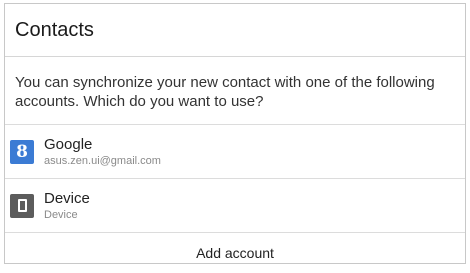 The image size is (470, 273). I want to click on add-account-button: Add account, so click(235, 253).